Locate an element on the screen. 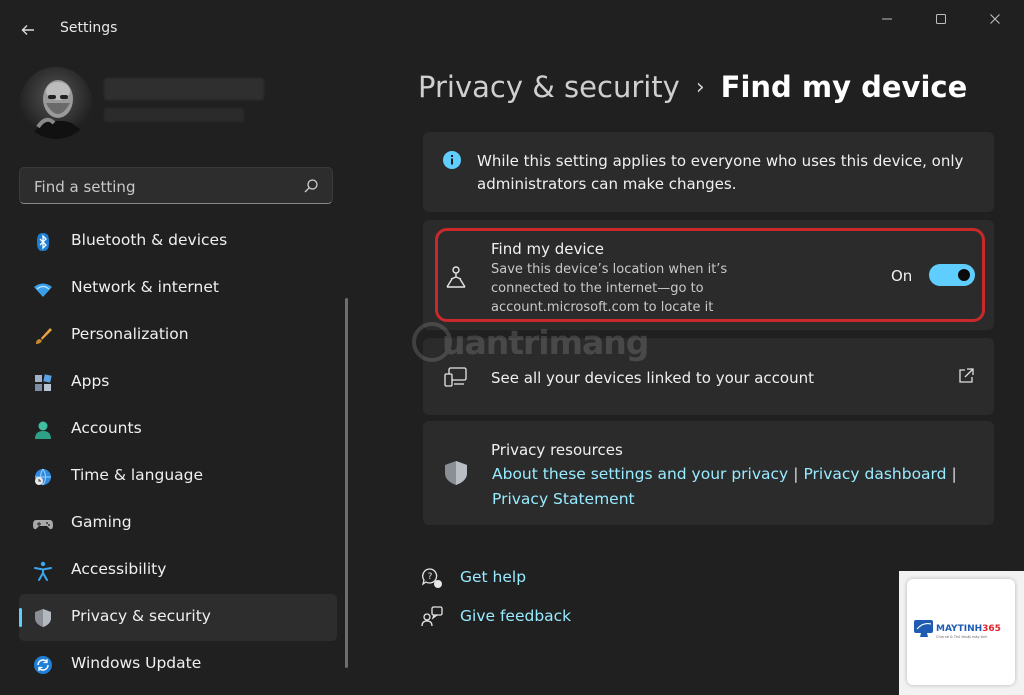 This screenshot has height=695, width=1024. watermark-tagline: Chia sẻ & Thủ thuật máy tính is located at coordinates (962, 637).